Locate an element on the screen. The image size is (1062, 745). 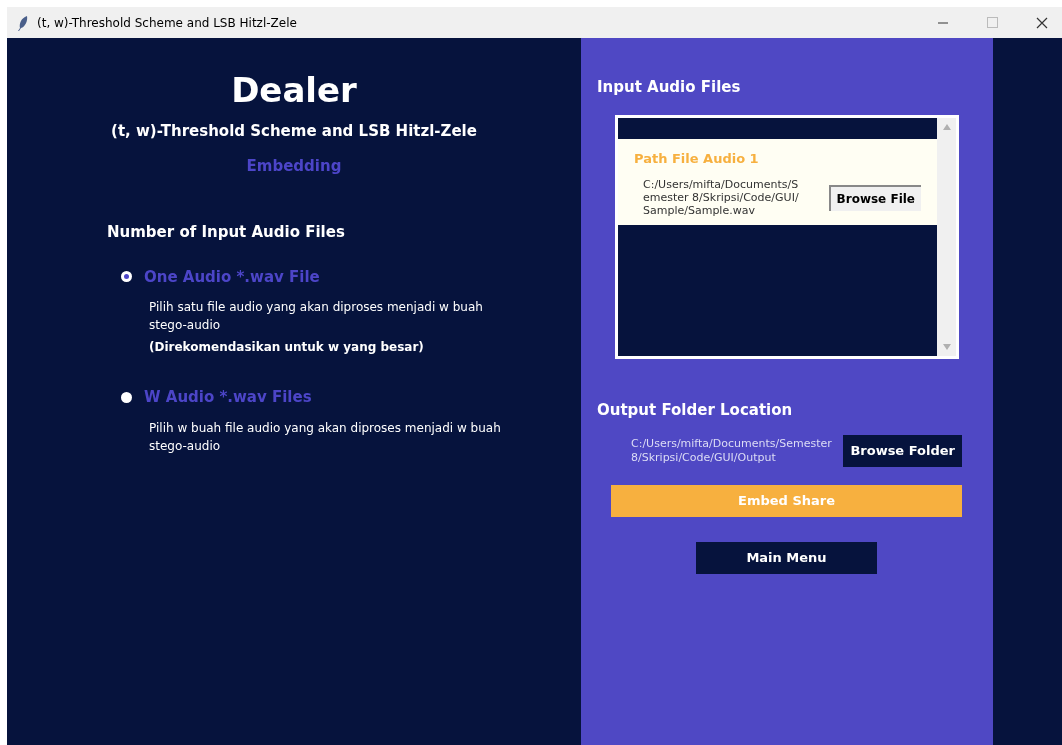
file-label: Path File Audio 1 is located at coordinates (697, 158).